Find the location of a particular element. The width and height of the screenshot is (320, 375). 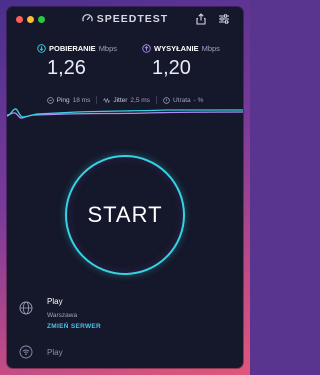

upload-unit: Mbps is located at coordinates (210, 48).